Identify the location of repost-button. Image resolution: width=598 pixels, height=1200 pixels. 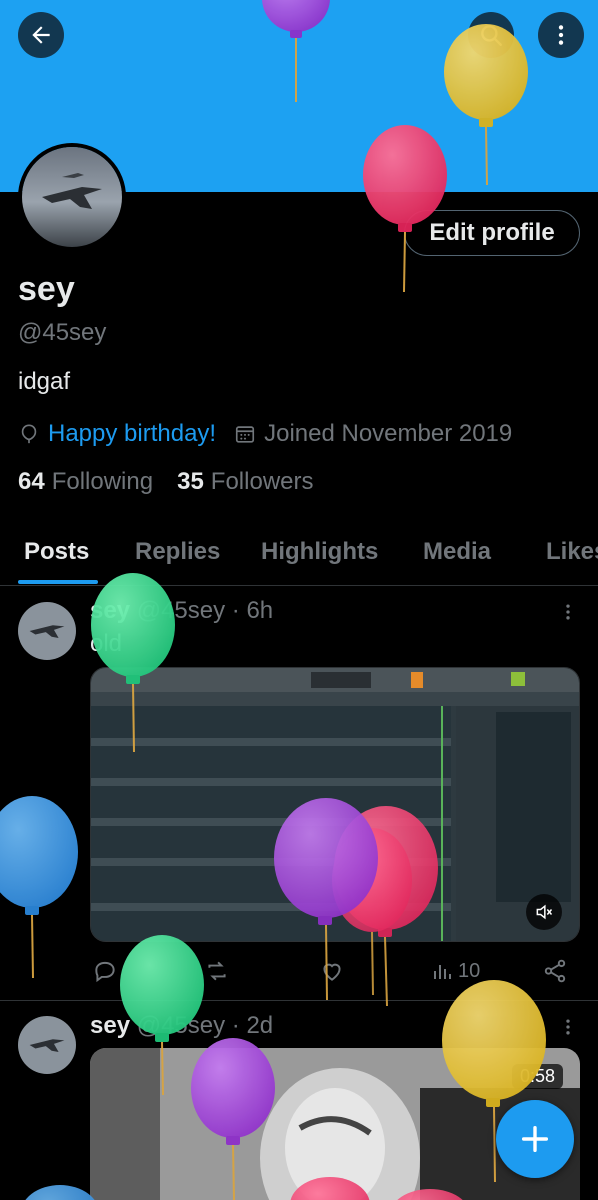
(217, 971).